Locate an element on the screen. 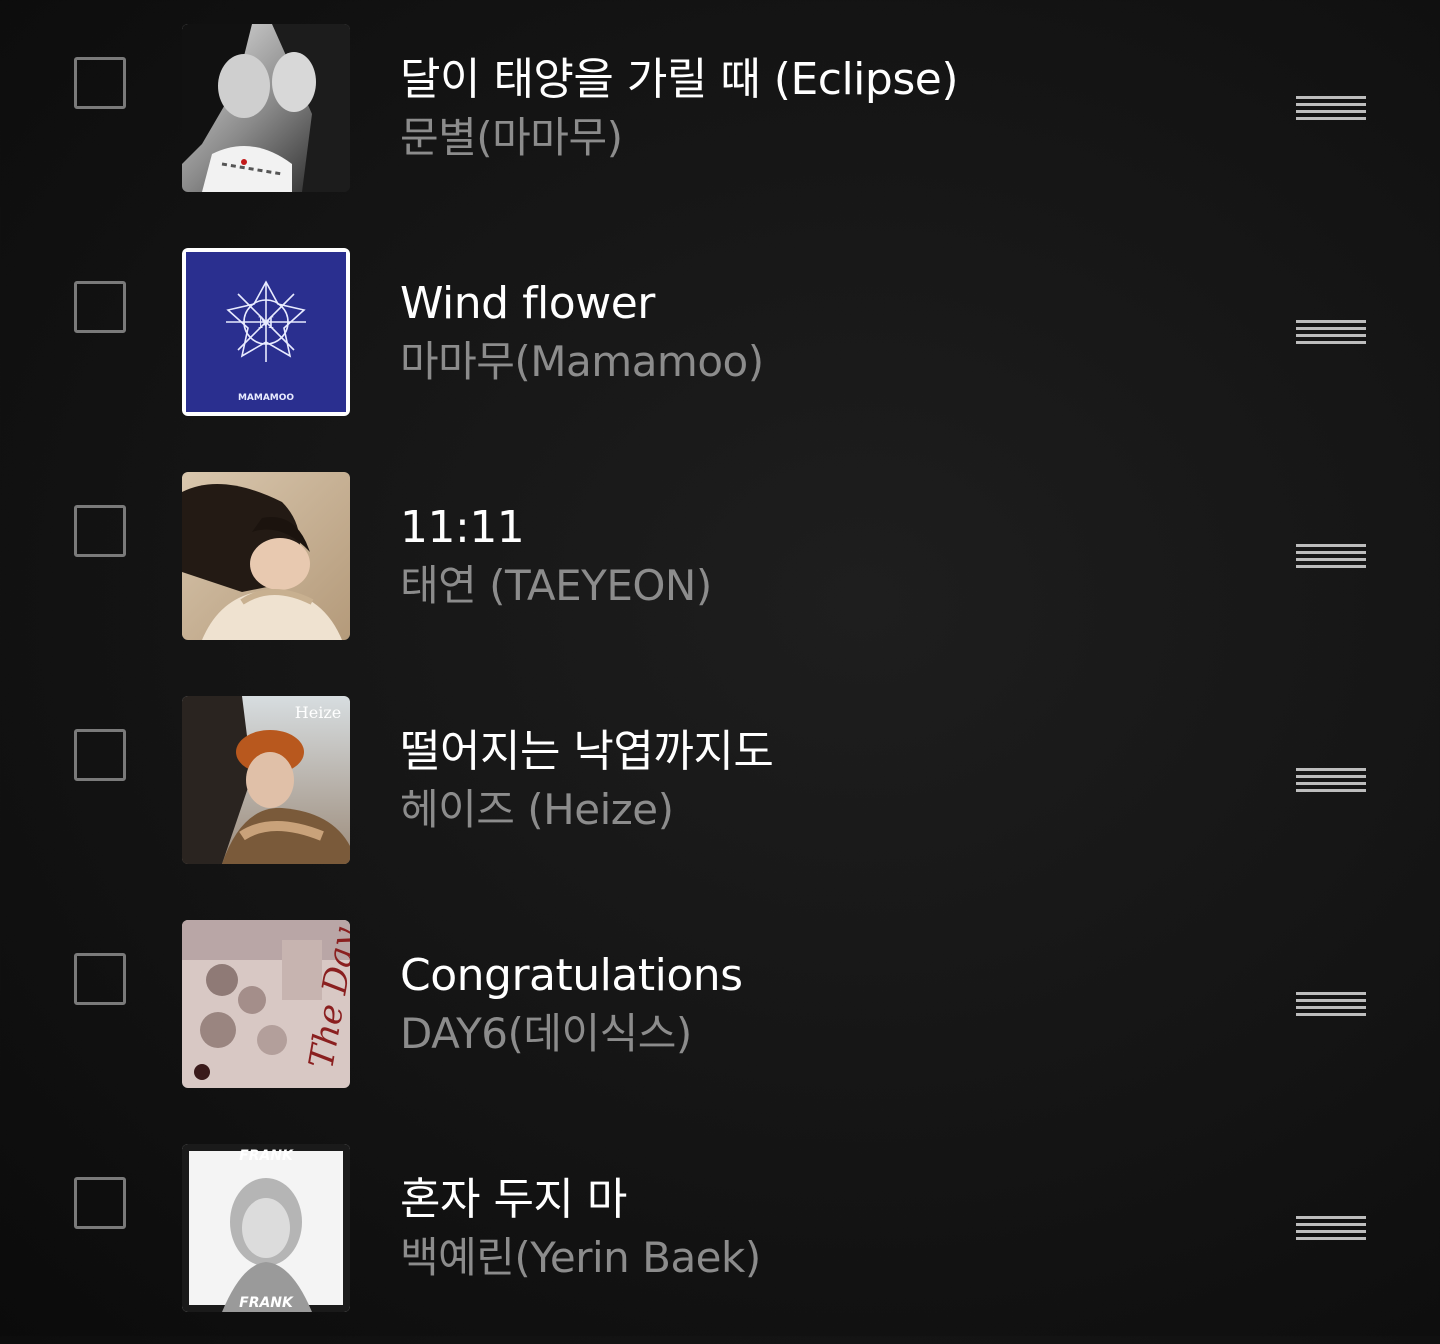  album-art-the-day: The Day is located at coordinates (266, 1004).